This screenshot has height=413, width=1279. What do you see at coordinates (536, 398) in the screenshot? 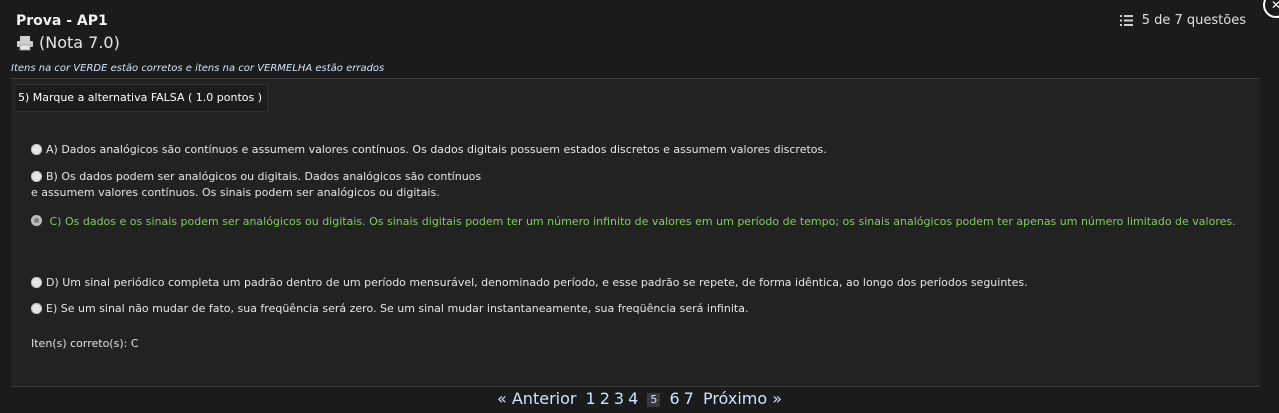
I see `prev-link: « Anterior` at bounding box center [536, 398].